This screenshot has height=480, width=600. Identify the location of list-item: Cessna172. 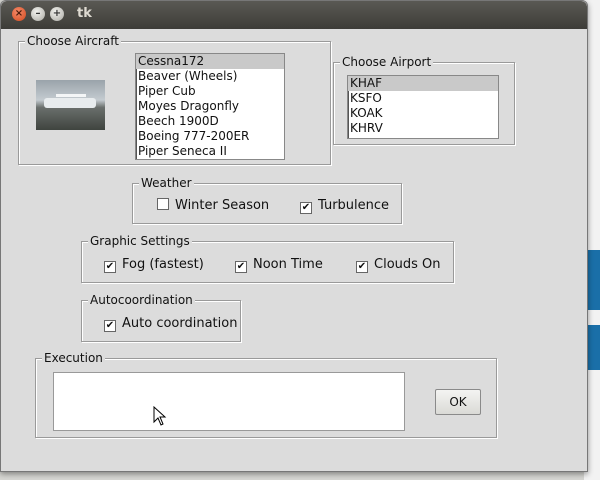
(210, 61).